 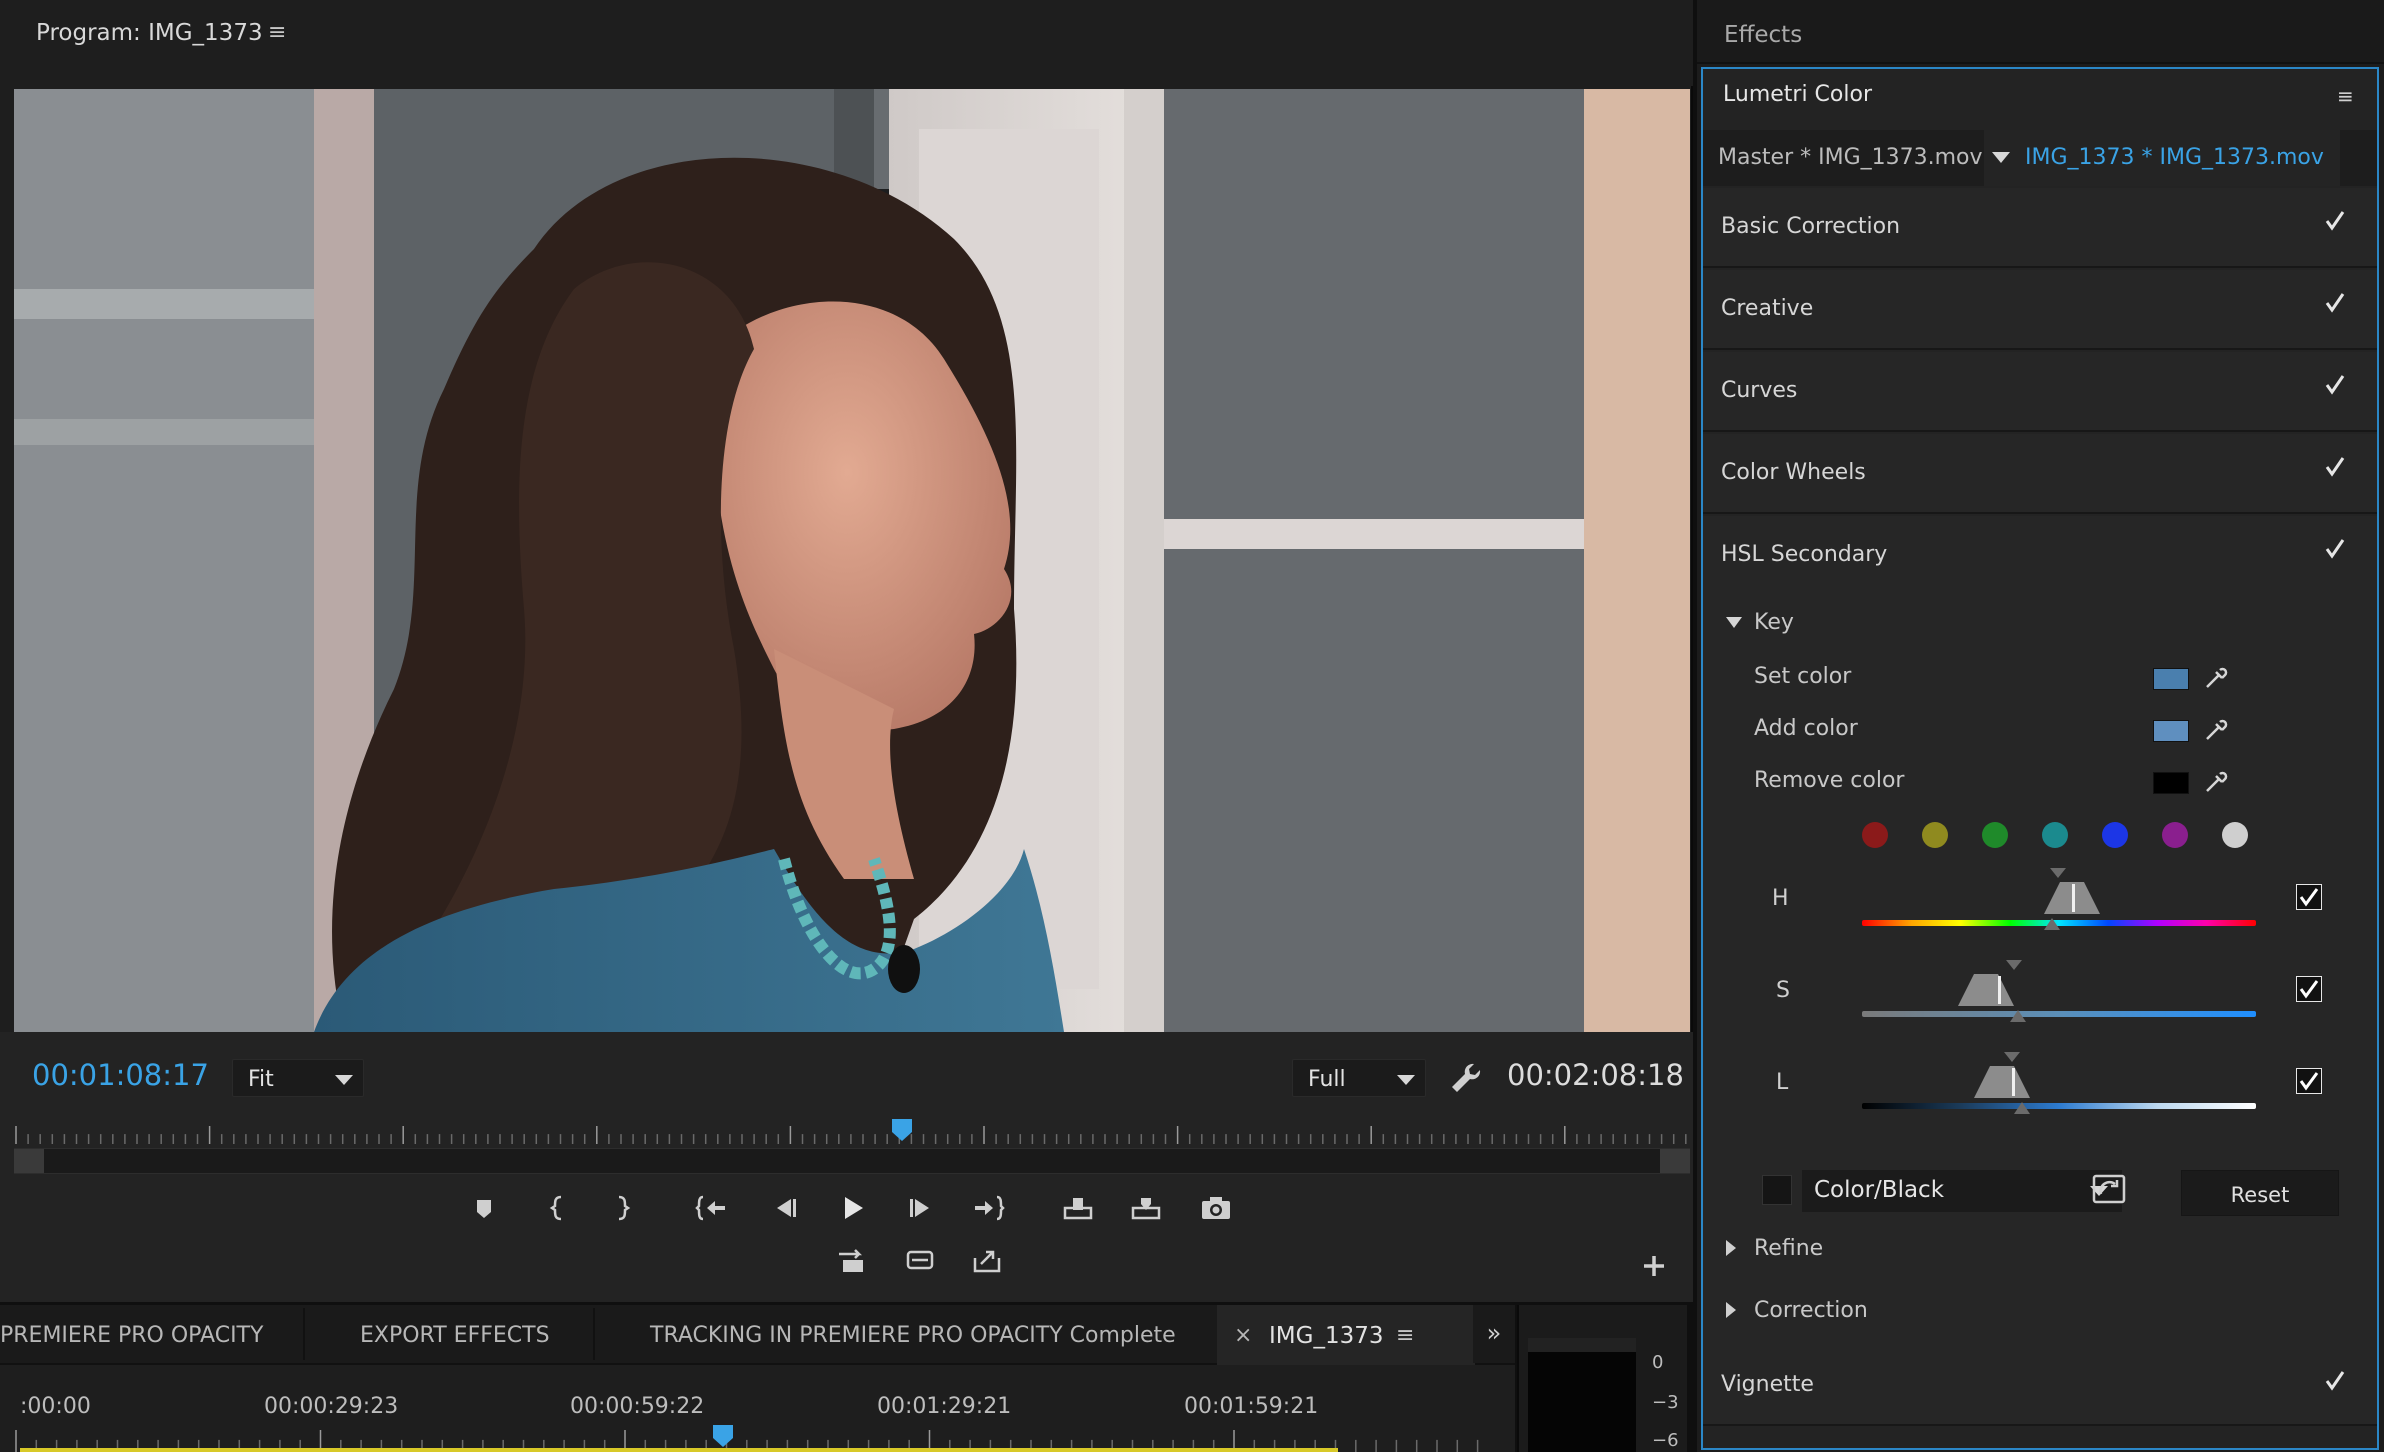 What do you see at coordinates (1654, 1266) in the screenshot?
I see `plus-icon` at bounding box center [1654, 1266].